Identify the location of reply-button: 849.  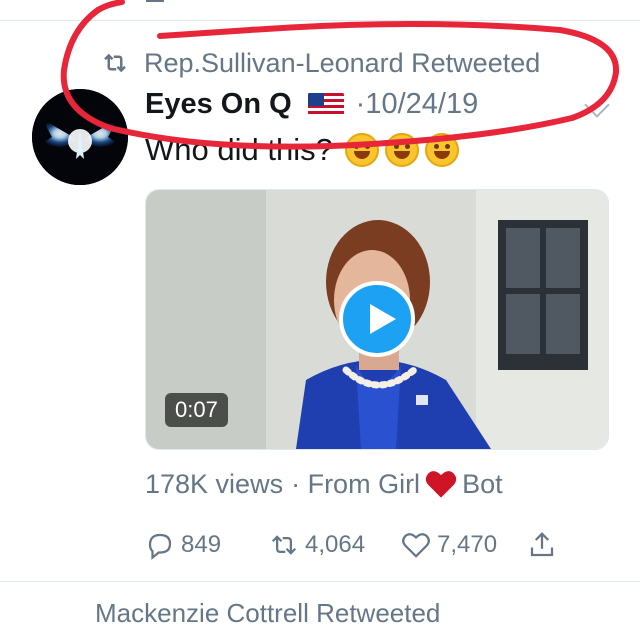
(183, 545).